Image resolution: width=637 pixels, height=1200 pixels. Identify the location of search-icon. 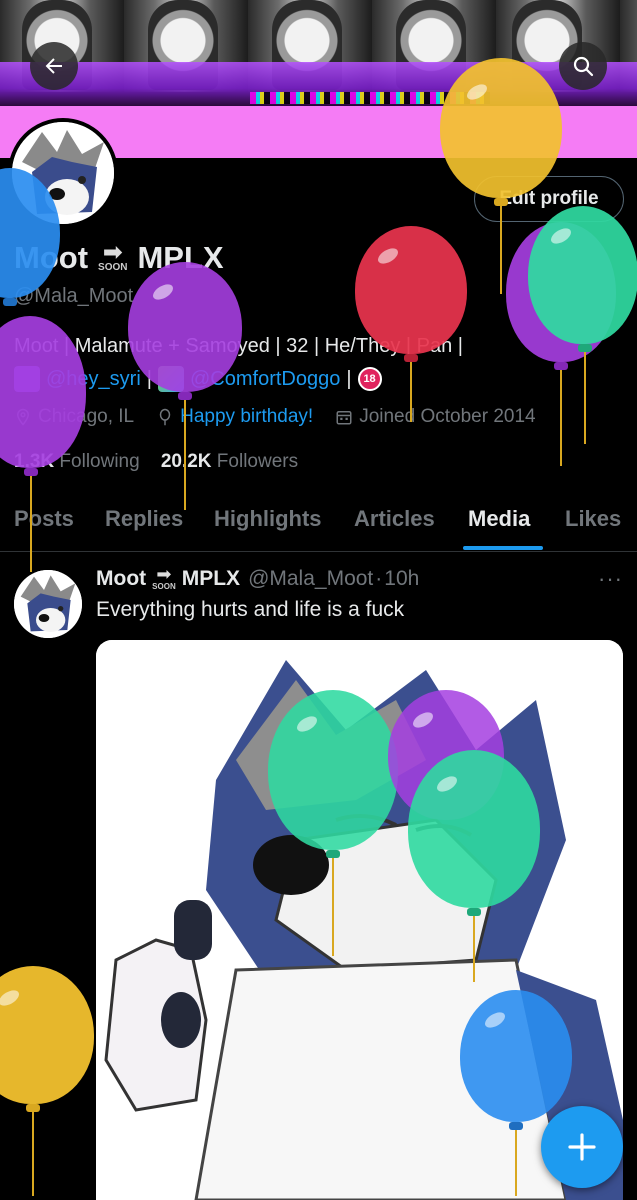
(583, 66).